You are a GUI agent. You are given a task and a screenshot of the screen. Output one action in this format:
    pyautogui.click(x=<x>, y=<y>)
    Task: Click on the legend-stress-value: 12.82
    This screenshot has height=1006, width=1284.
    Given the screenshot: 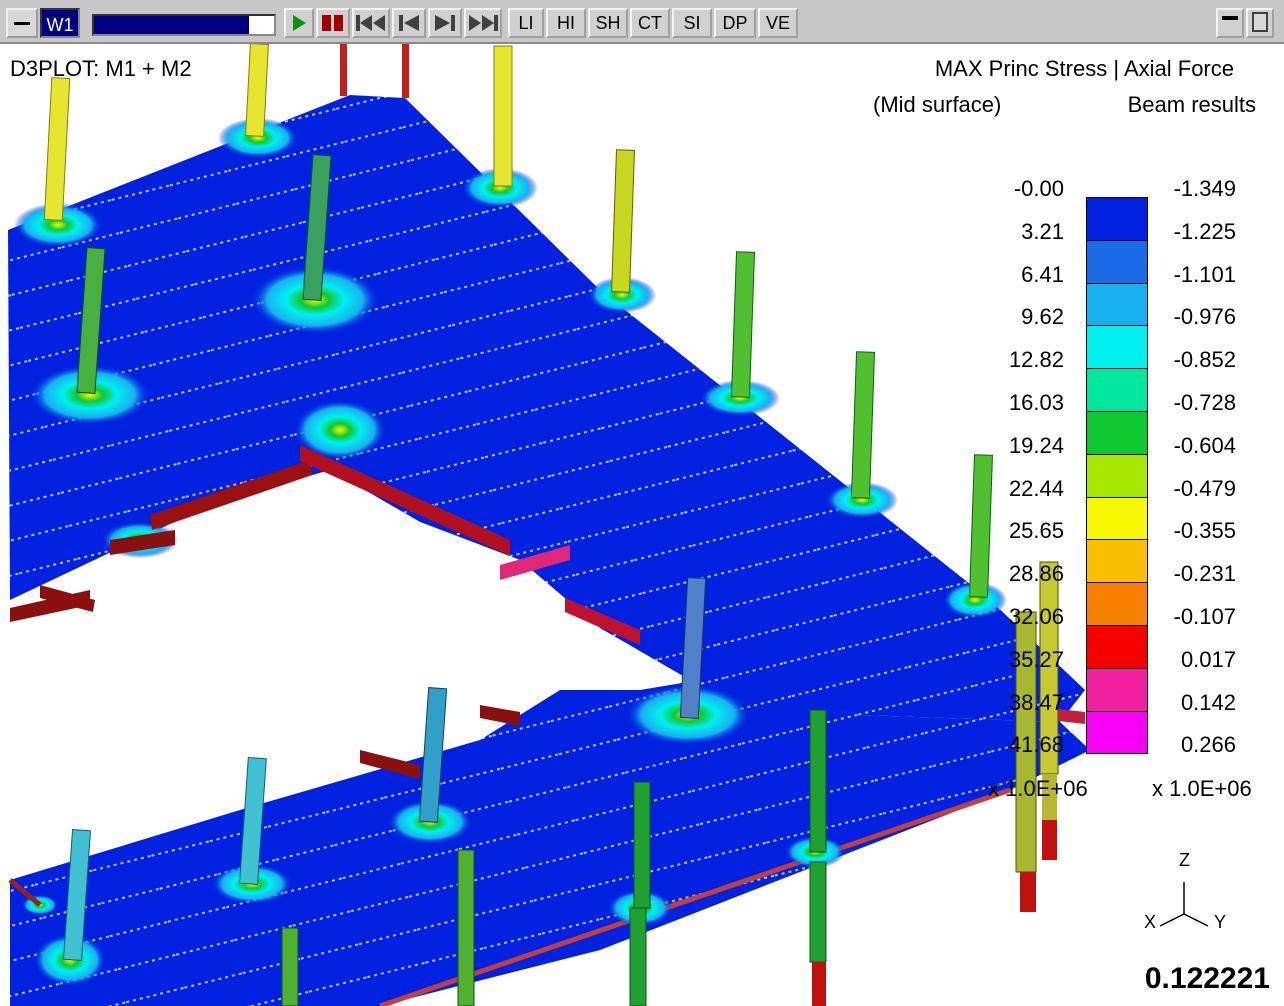 What is the action you would take?
    pyautogui.click(x=1036, y=360)
    